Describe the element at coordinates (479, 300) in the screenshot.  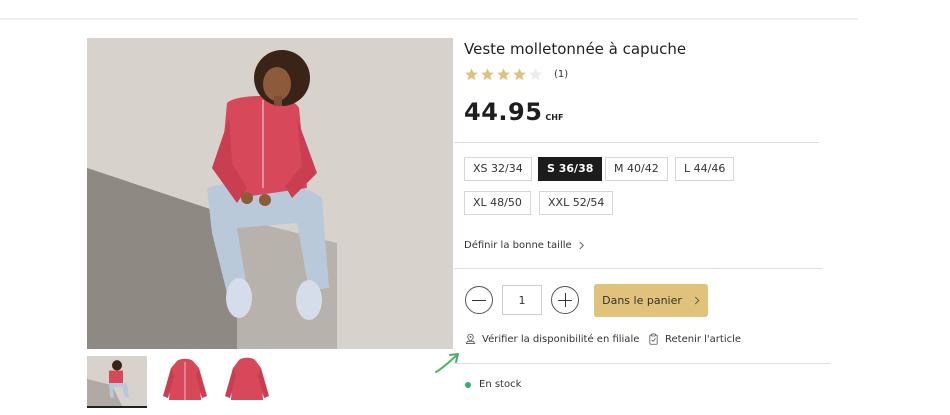
I see `quantity-decrease-button` at that location.